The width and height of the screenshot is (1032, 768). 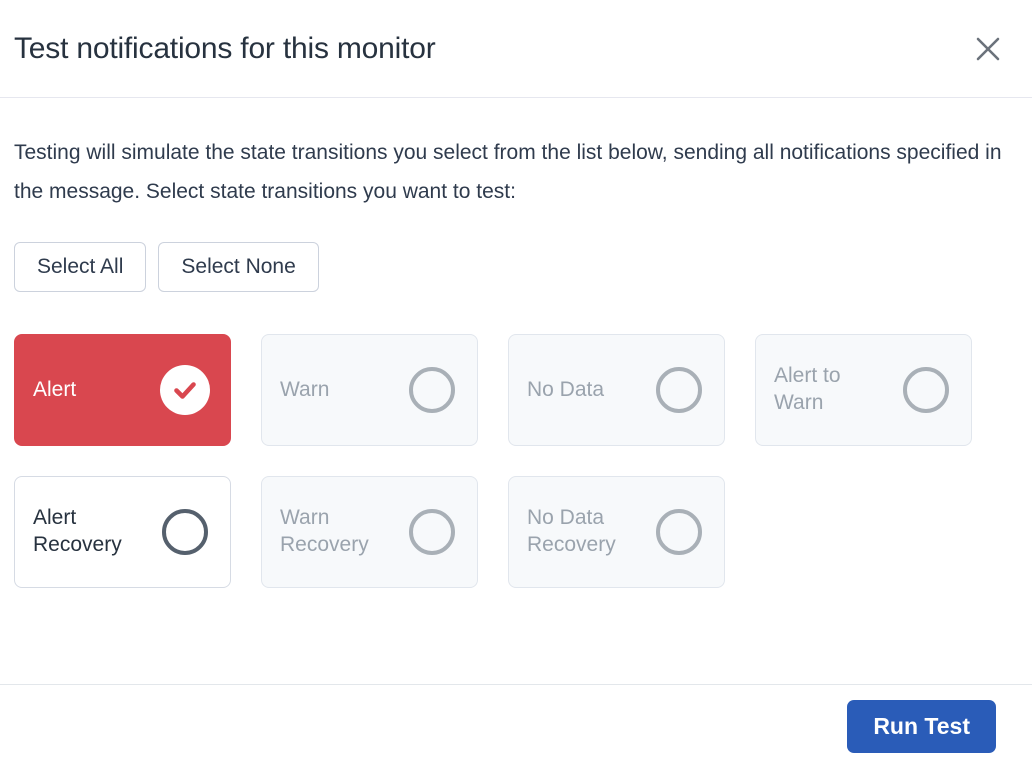 What do you see at coordinates (122, 389) in the screenshot?
I see `transition-card-alert: Alert` at bounding box center [122, 389].